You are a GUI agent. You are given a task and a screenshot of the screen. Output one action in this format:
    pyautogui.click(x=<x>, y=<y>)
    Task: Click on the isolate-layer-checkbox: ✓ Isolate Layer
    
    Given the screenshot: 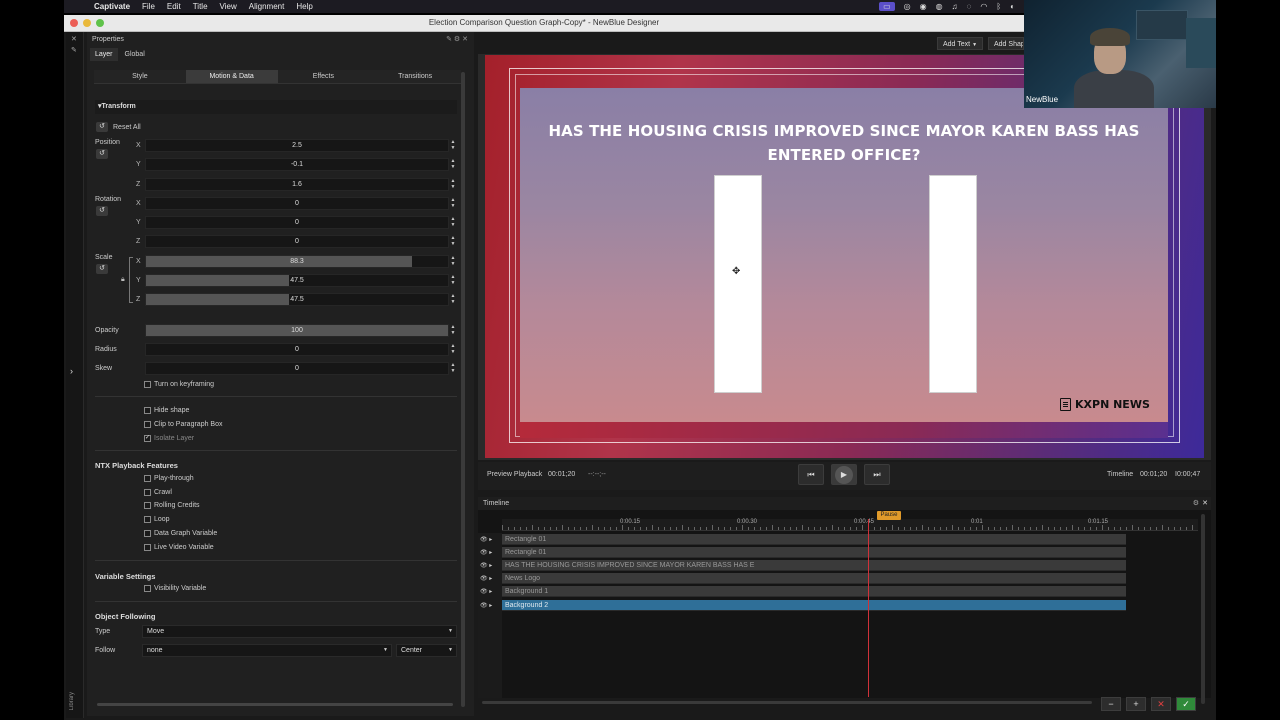 What is the action you would take?
    pyautogui.click(x=169, y=438)
    